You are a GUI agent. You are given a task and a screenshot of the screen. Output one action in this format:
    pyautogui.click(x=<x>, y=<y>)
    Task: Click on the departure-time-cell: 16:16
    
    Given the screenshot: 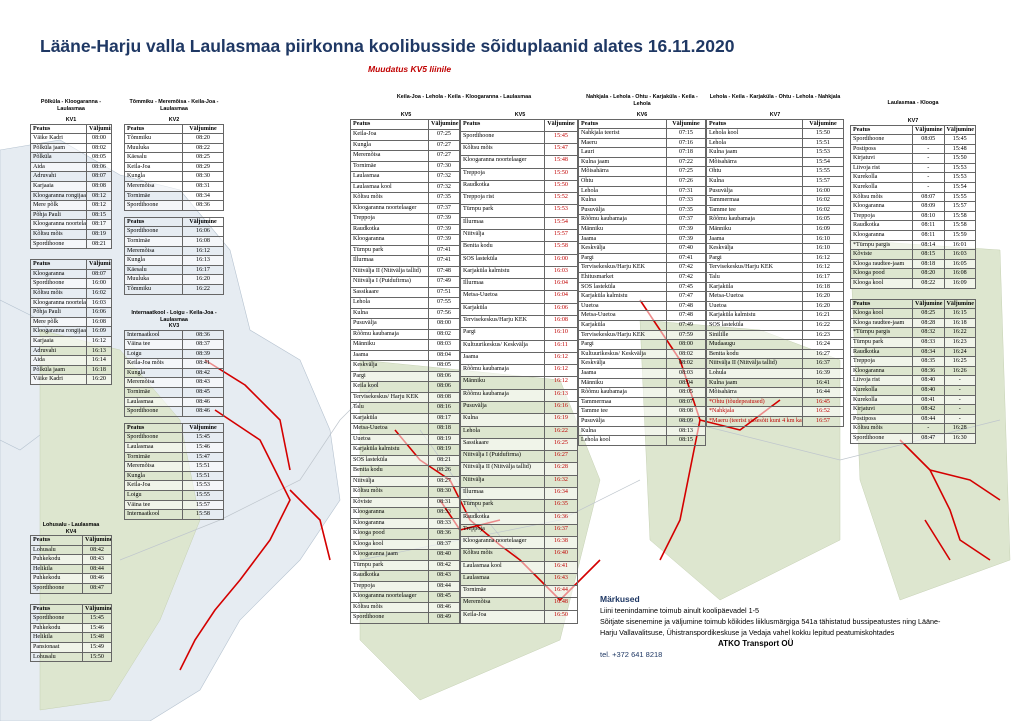 What is the action you would take?
    pyautogui.click(x=561, y=407)
    